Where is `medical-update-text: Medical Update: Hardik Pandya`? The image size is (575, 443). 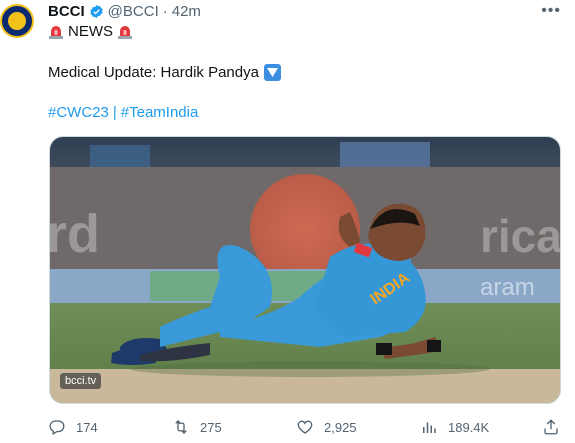 medical-update-text: Medical Update: Hardik Pandya is located at coordinates (153, 72).